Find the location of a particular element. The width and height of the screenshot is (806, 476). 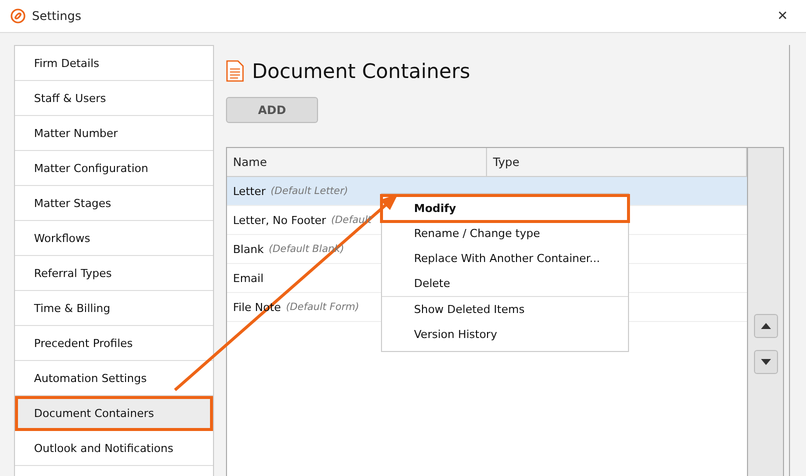

container-name: Letter, No Footer is located at coordinates (279, 220).